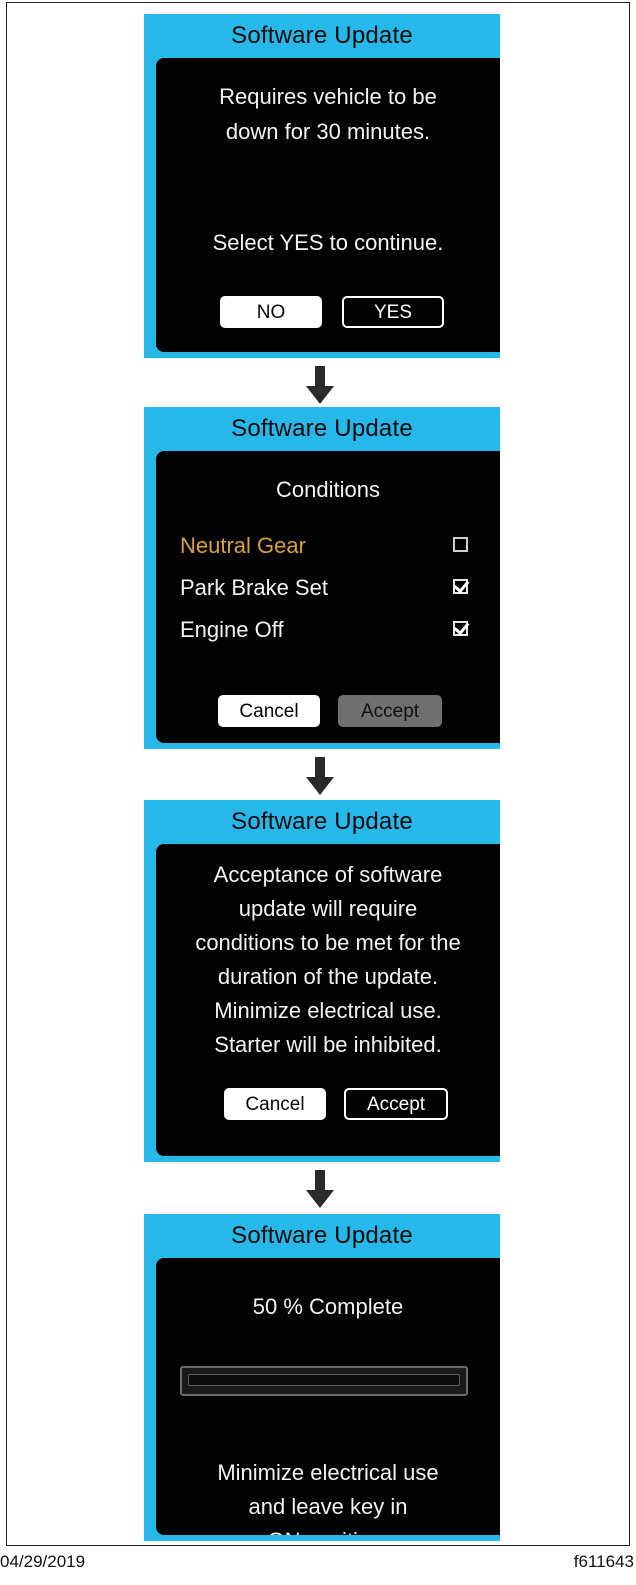 The height and width of the screenshot is (1585, 636). Describe the element at coordinates (328, 942) in the screenshot. I see `message-line: conditions to be met for the` at that location.